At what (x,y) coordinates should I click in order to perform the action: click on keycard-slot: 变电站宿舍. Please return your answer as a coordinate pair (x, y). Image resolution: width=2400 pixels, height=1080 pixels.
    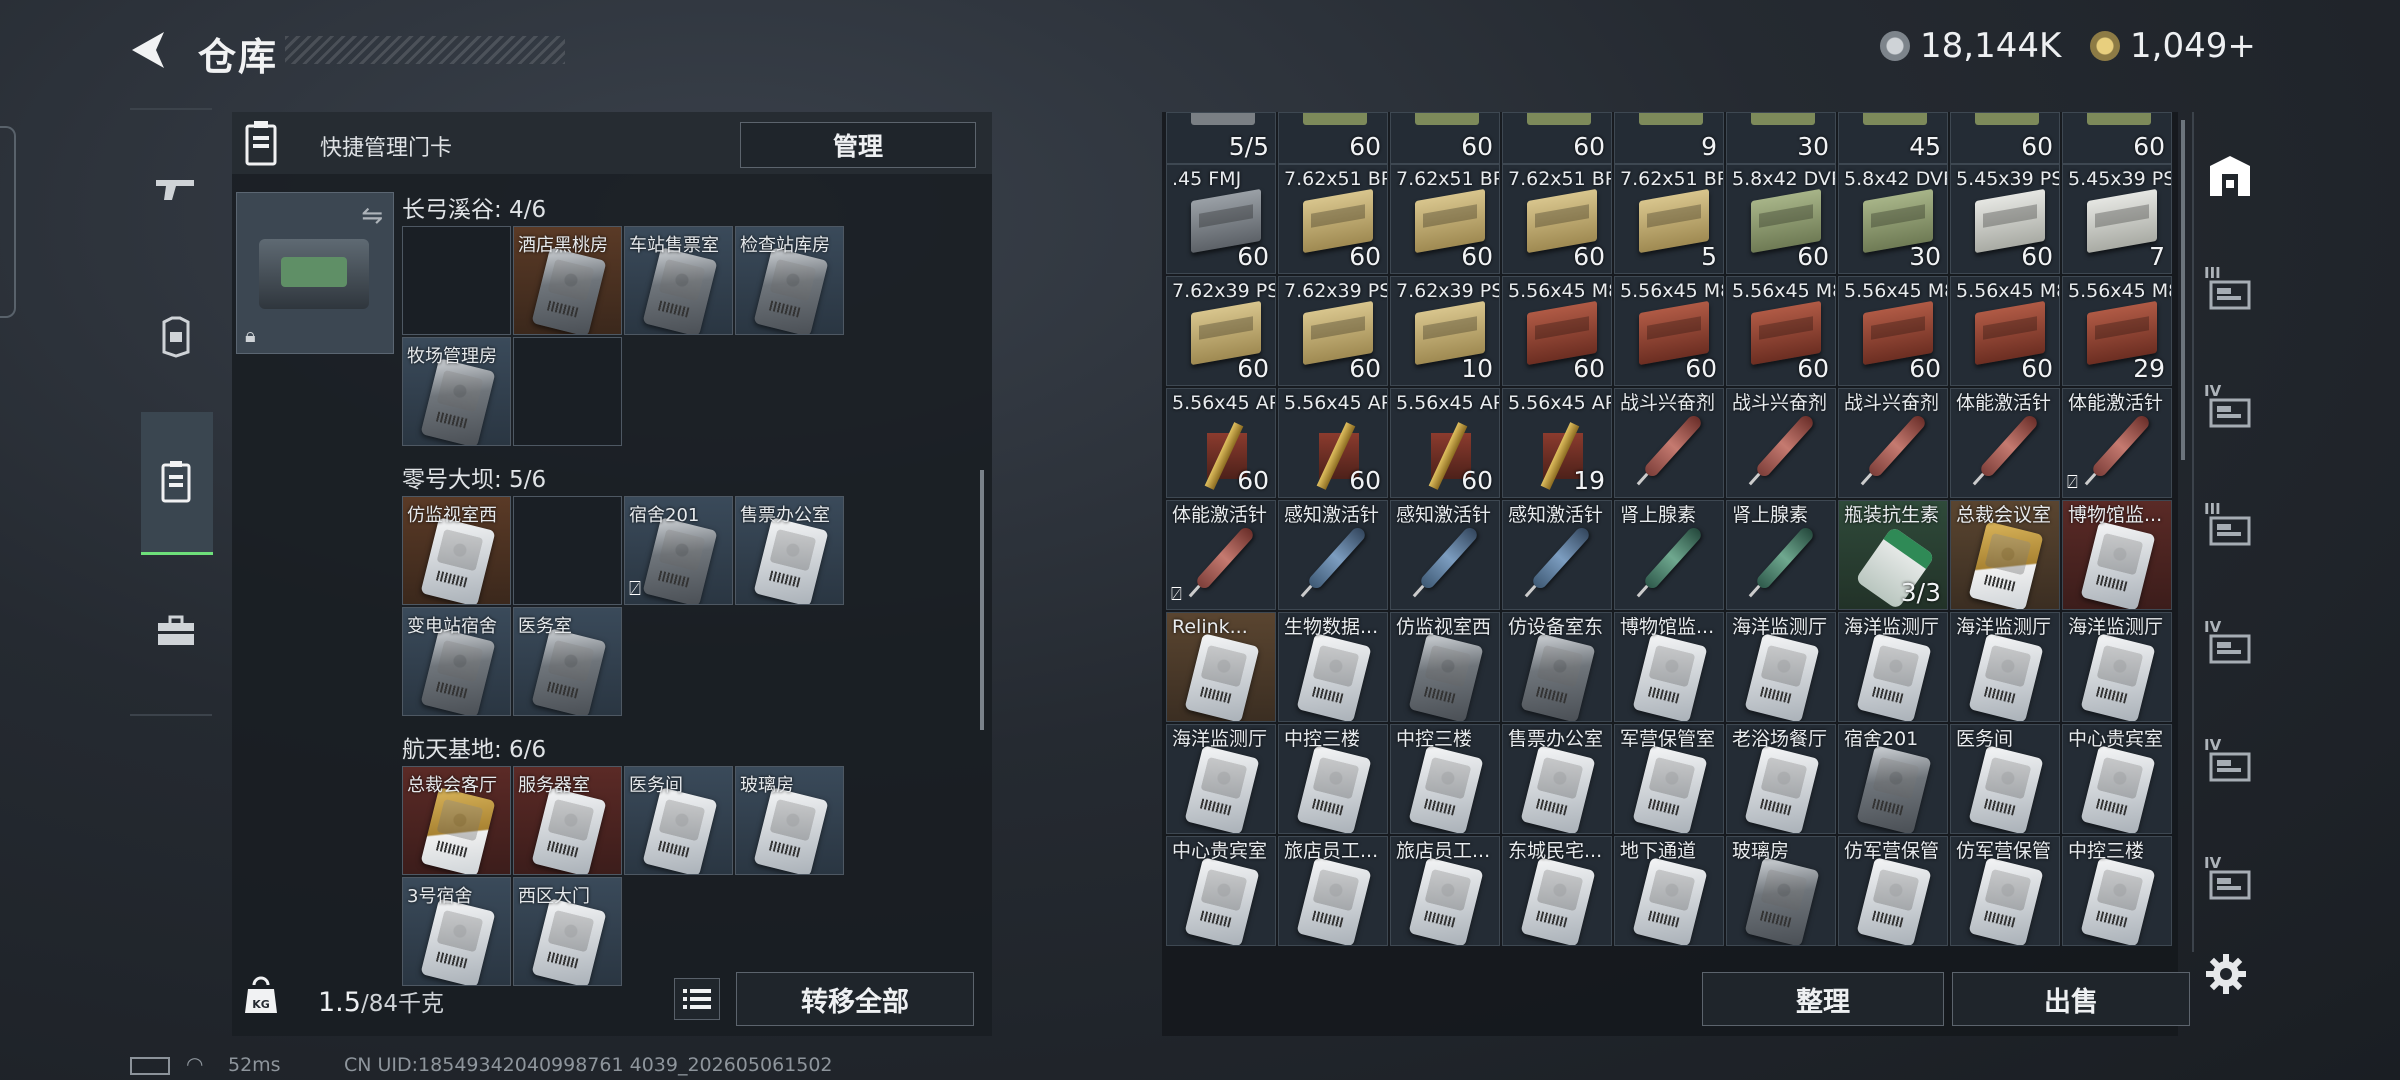
    Looking at the image, I should click on (456, 661).